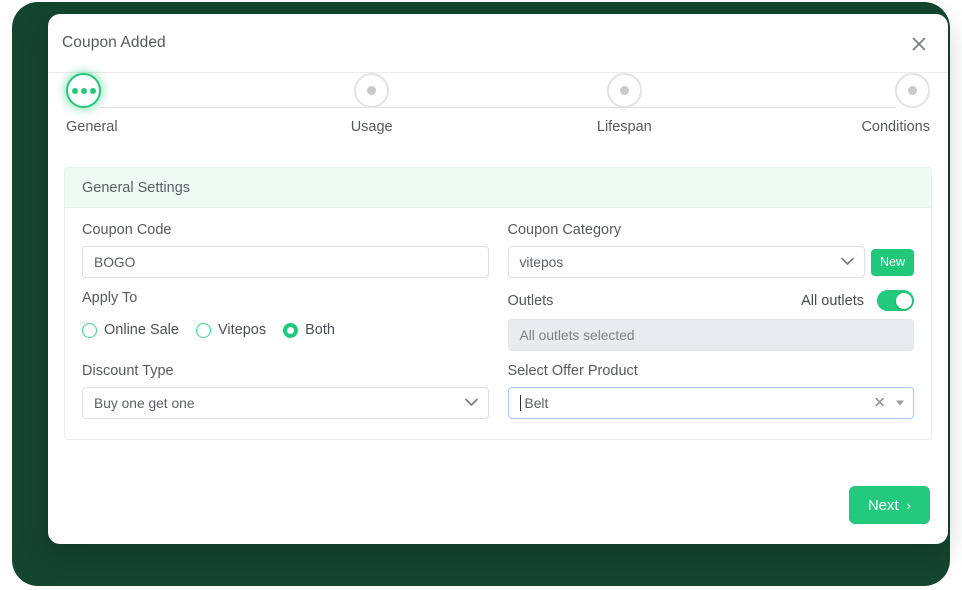  I want to click on section-header-general-settings: General Settings, so click(498, 187).